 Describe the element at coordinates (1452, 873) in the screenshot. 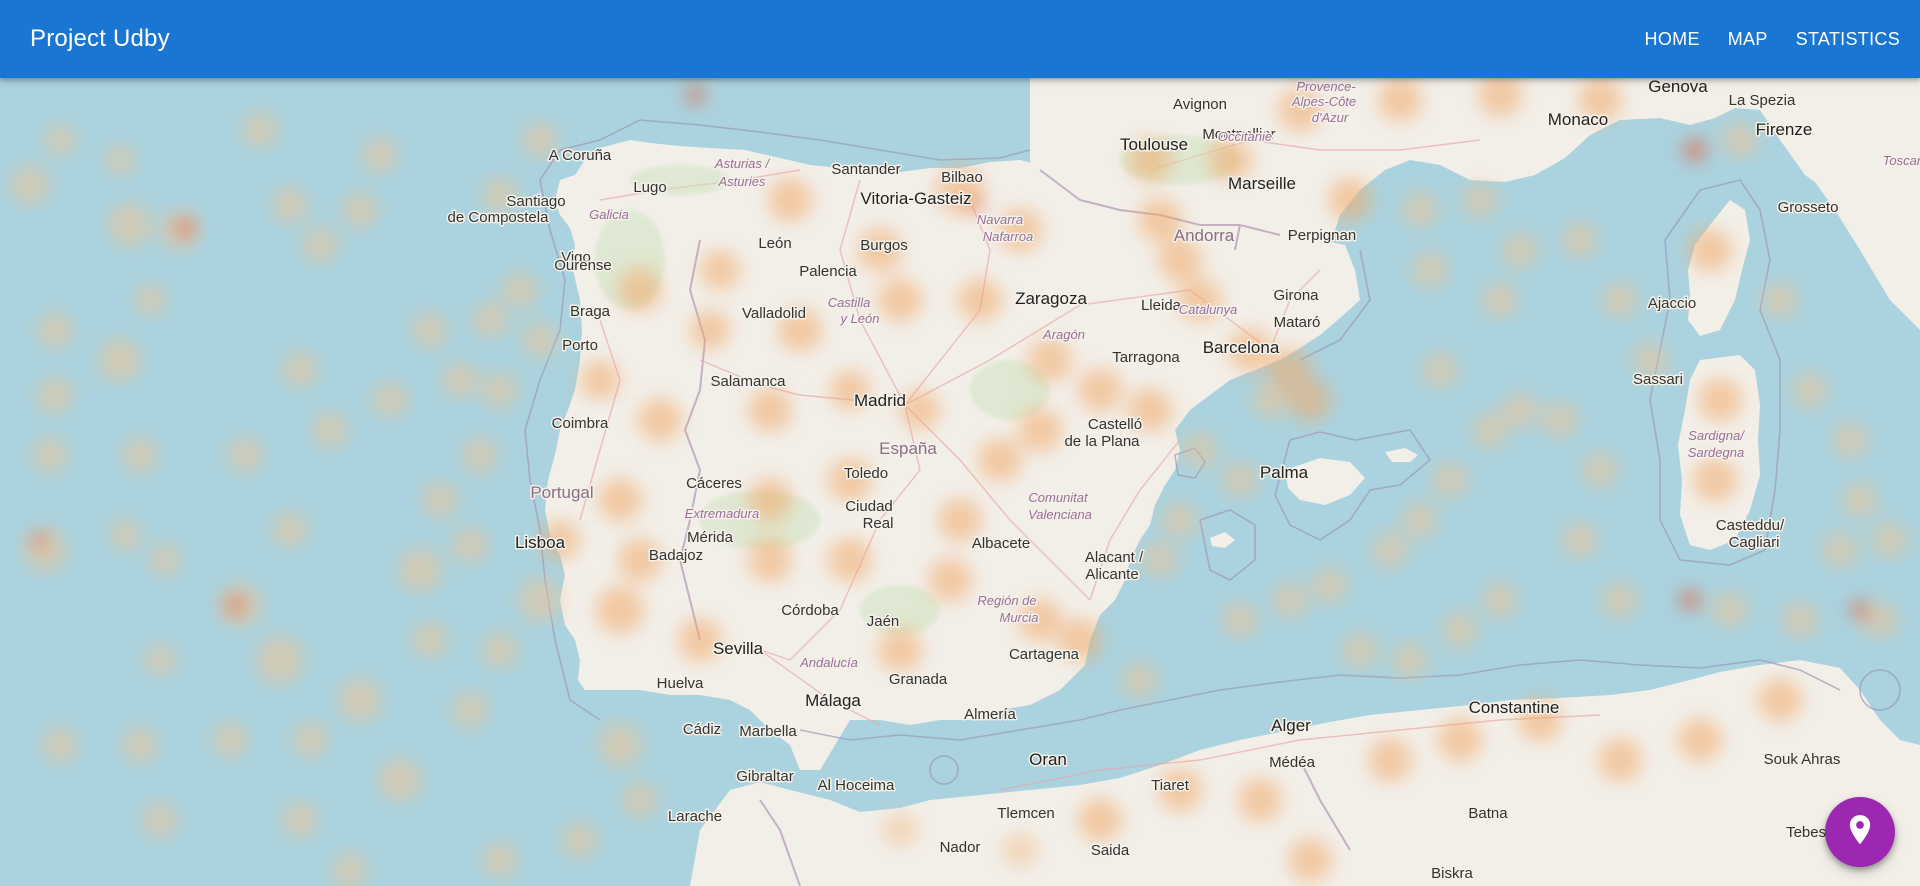

I see `map-label-city: Biskra` at that location.